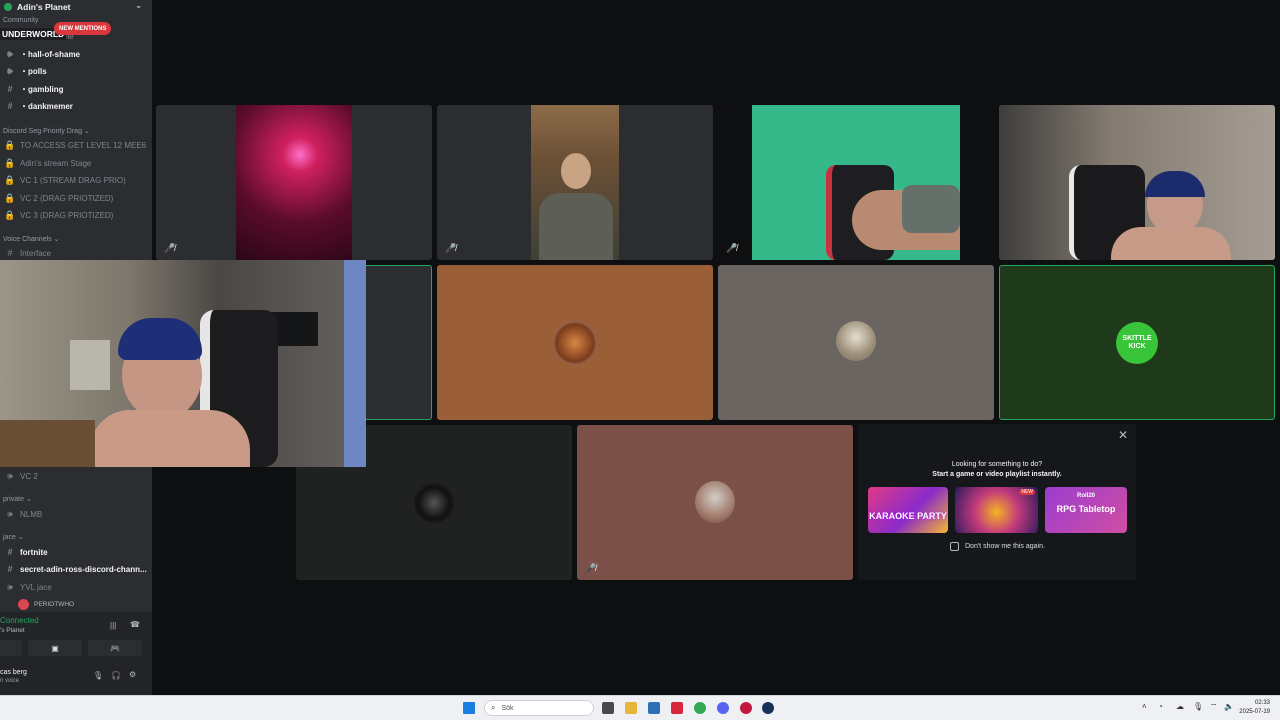 The image size is (1280, 720). I want to click on tray-icon: ◔, so click(1160, 706).